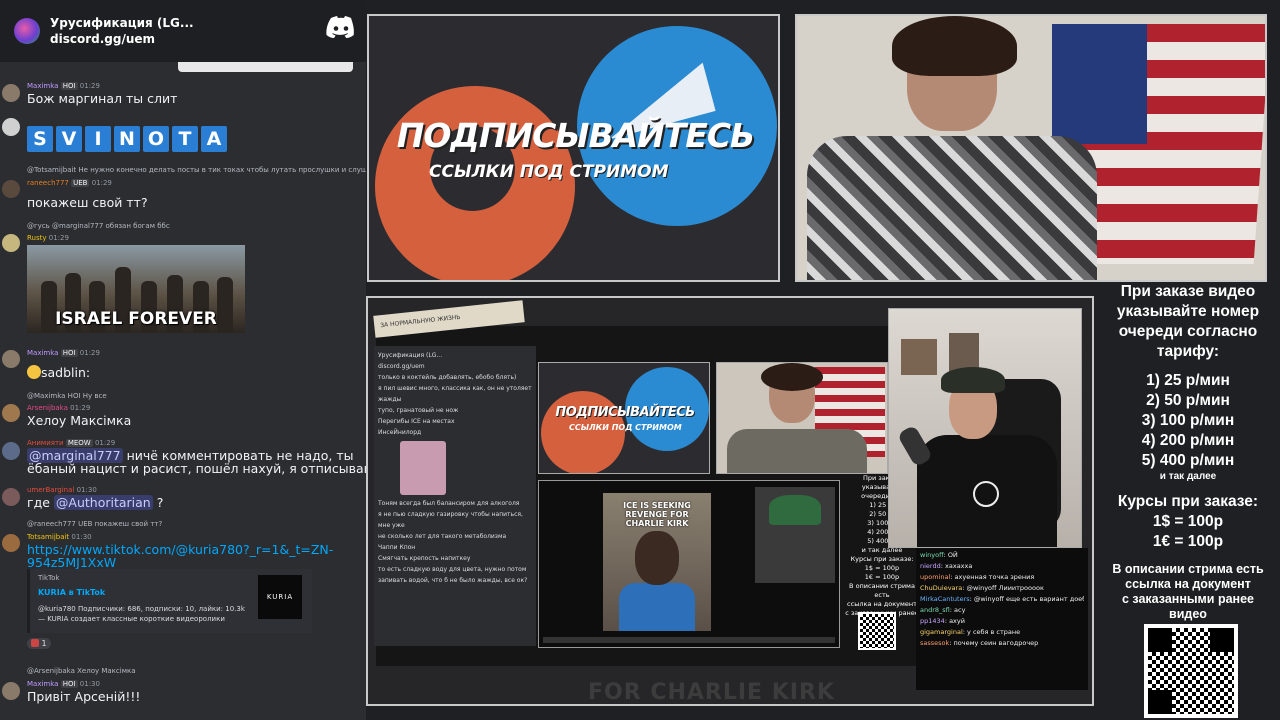 The image size is (1280, 720). Describe the element at coordinates (424, 558) in the screenshot. I see `nested-chat-line: Смягчать крепость напиткеу` at that location.